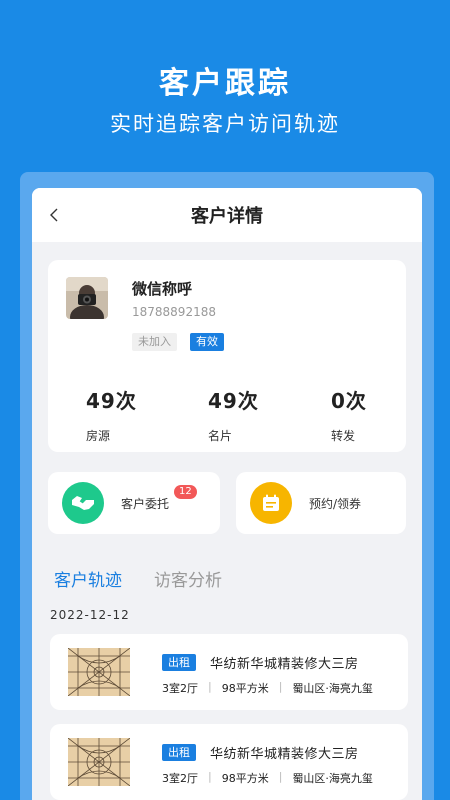  What do you see at coordinates (207, 342) in the screenshot?
I see `status-badge-valid: 有效` at bounding box center [207, 342].